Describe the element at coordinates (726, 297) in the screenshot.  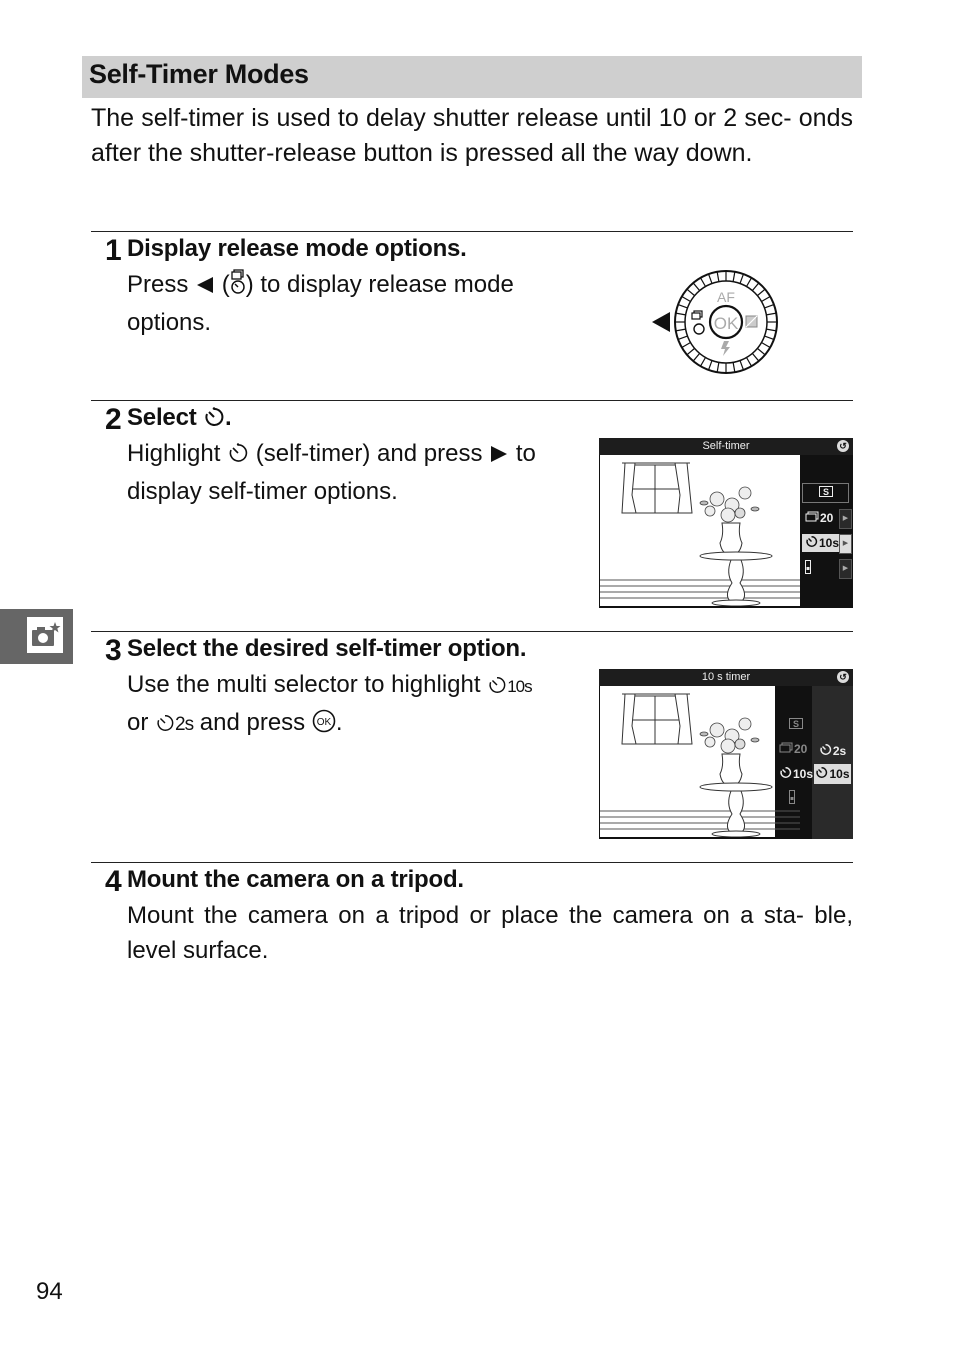
I see `svg-text: AF` at that location.